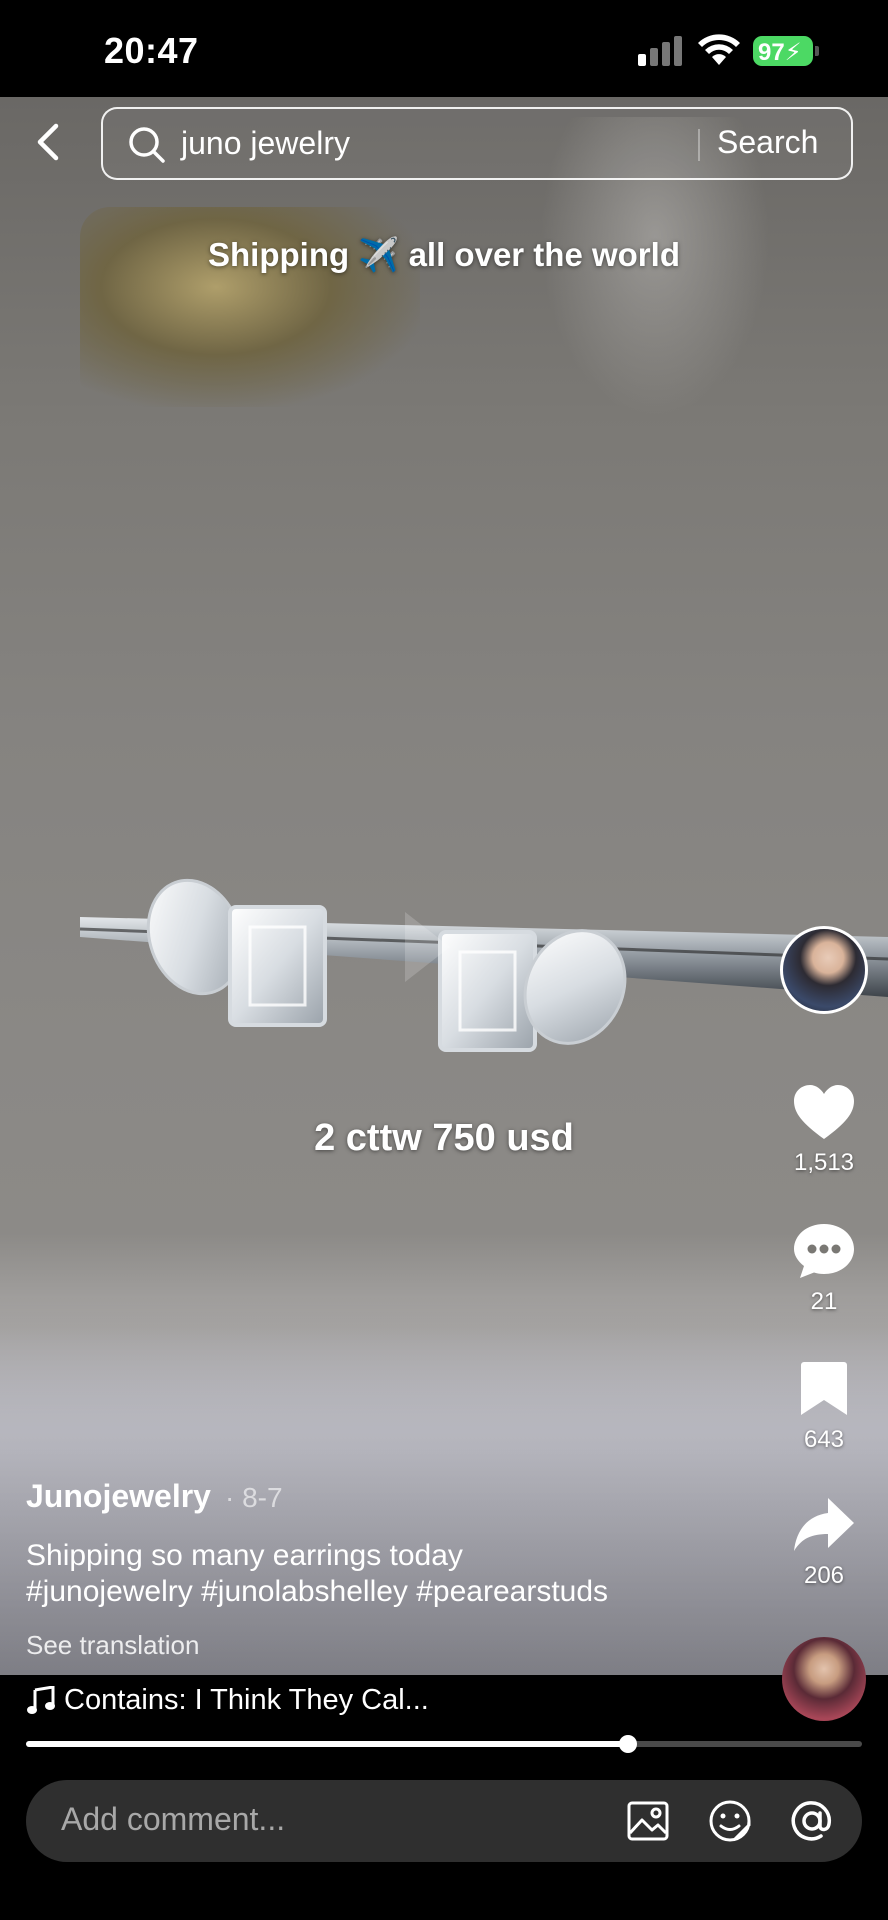 This screenshot has width=888, height=1920. Describe the element at coordinates (786, 51) in the screenshot. I see `battery-indicator: 97⚡` at that location.